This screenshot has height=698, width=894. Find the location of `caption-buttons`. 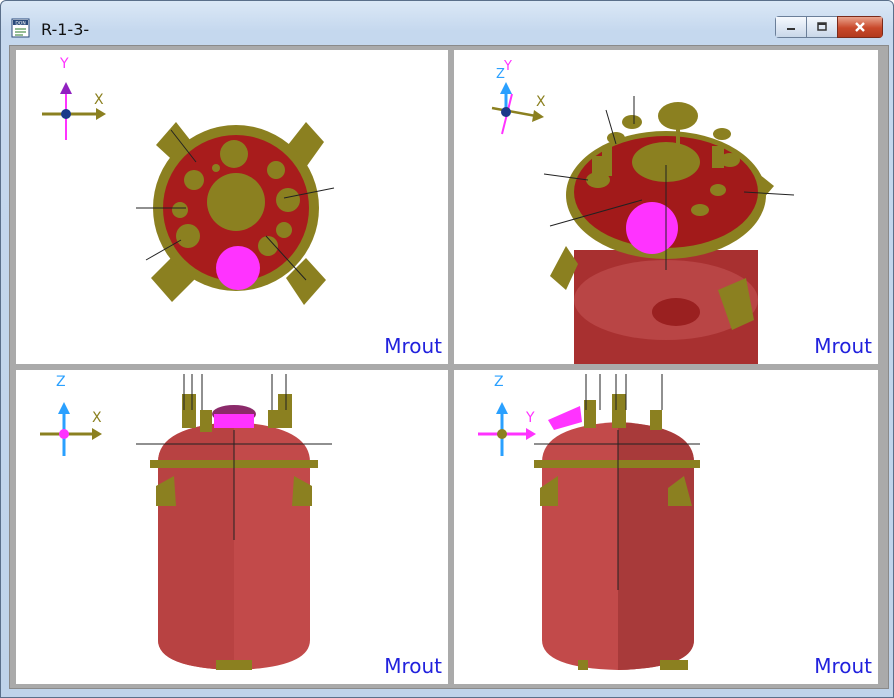

caption-buttons is located at coordinates (829, 27).